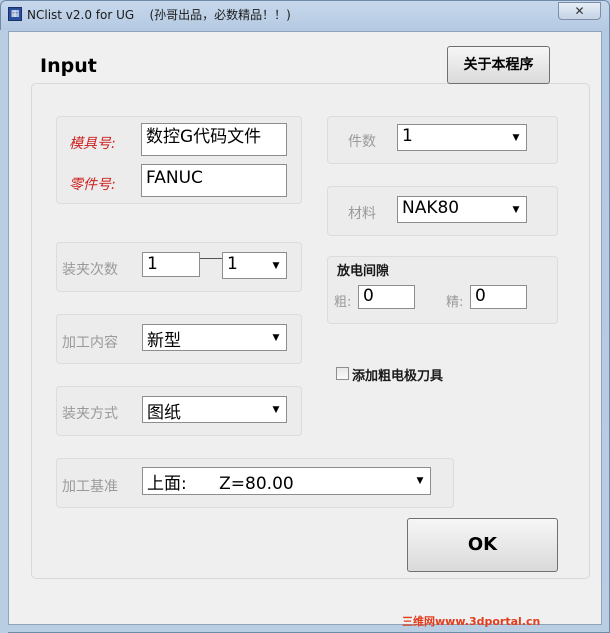 The height and width of the screenshot is (633, 610). What do you see at coordinates (164, 341) in the screenshot?
I see `process-value: 新型` at bounding box center [164, 341].